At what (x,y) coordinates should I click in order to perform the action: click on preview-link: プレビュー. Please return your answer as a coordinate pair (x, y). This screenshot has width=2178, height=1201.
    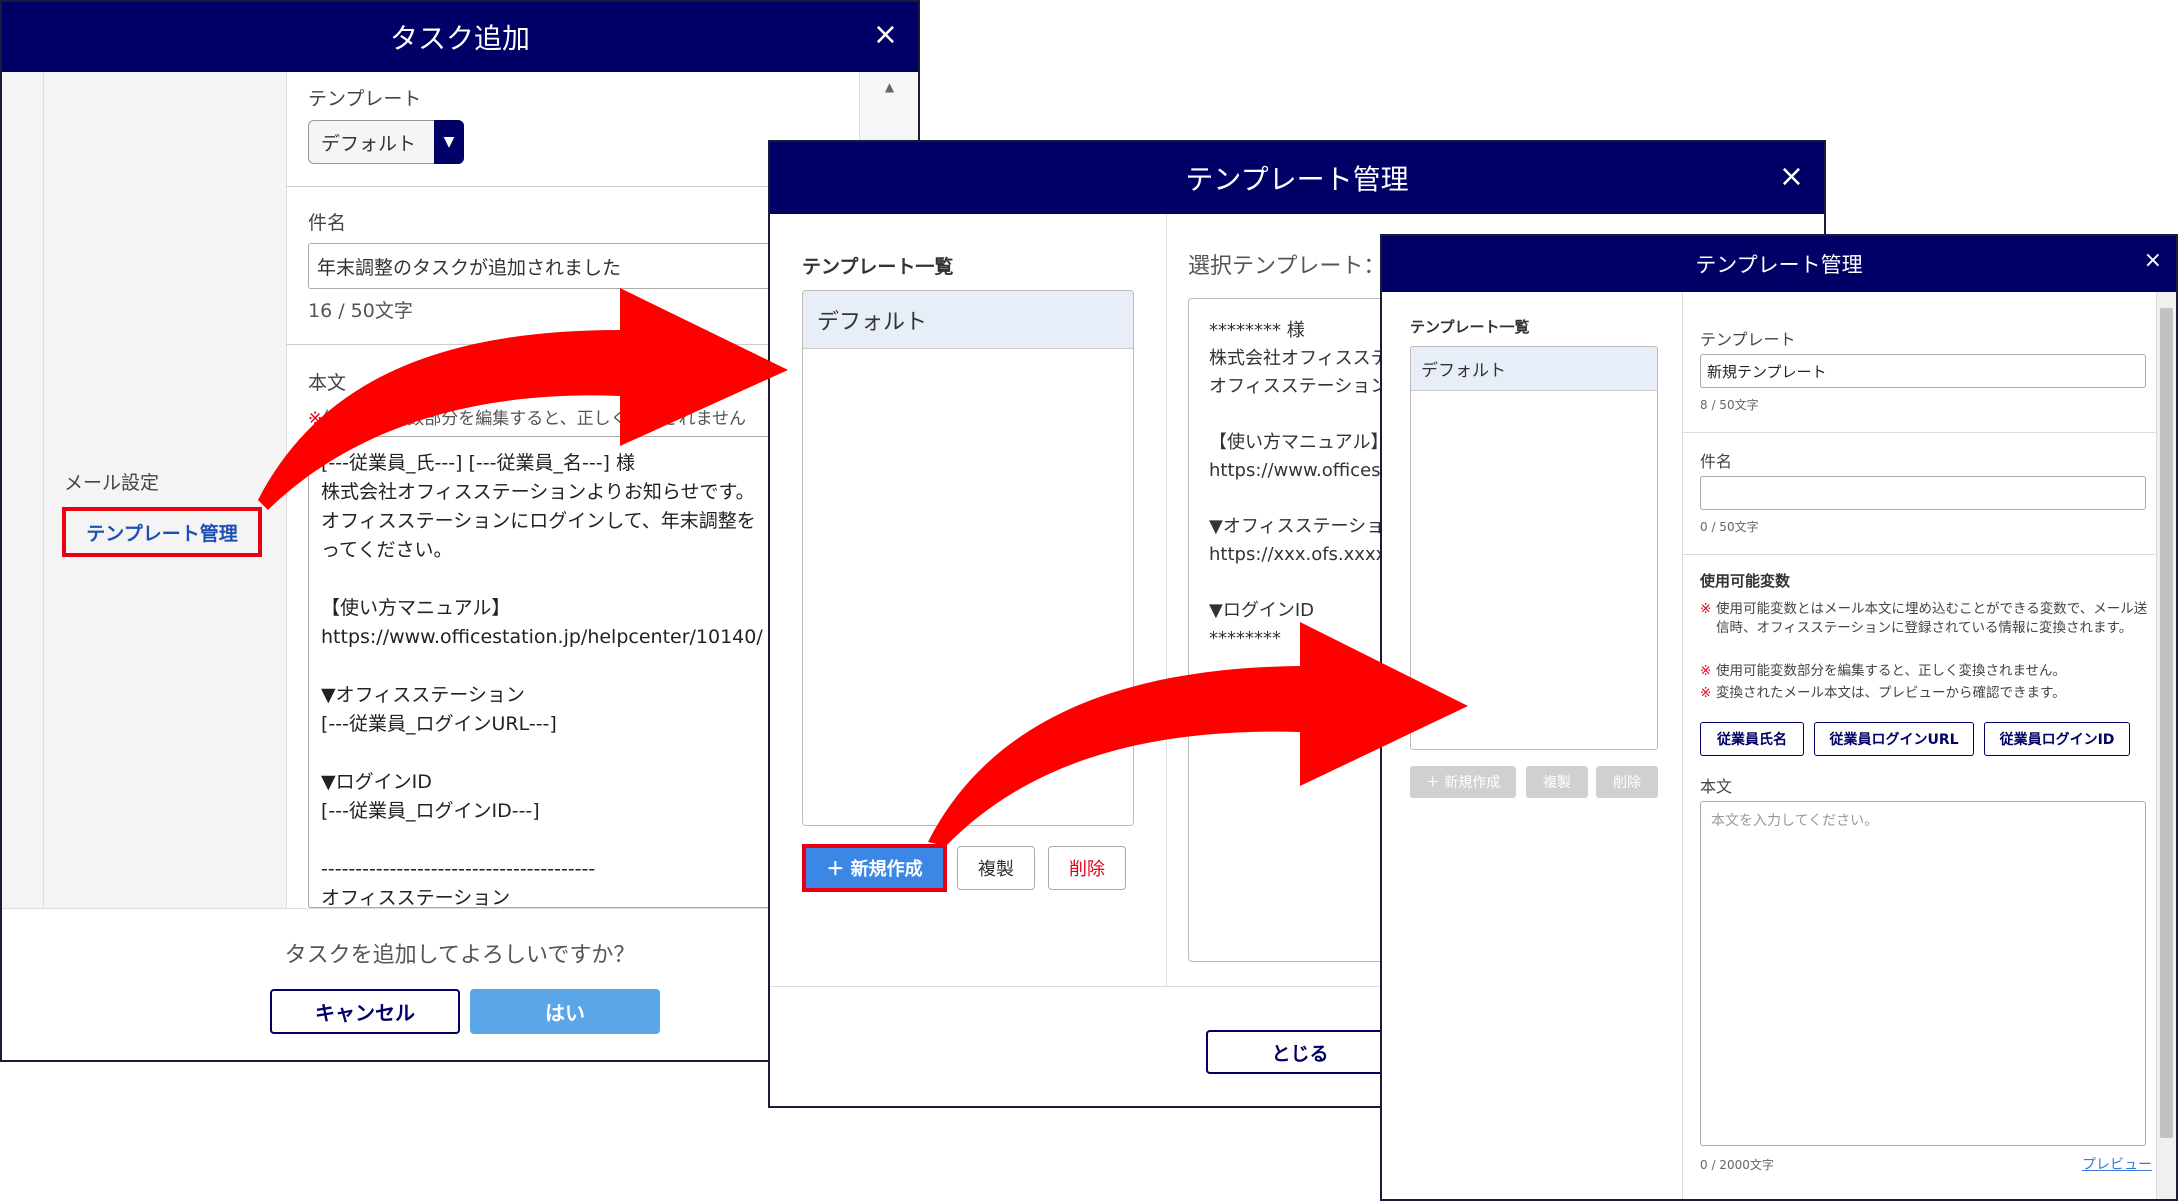
    Looking at the image, I should click on (2117, 1164).